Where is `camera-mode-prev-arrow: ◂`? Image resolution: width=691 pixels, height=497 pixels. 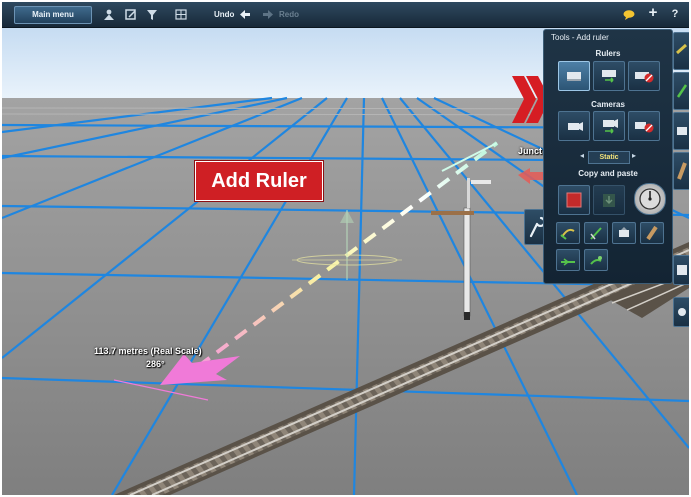
camera-mode-prev-arrow: ◂ is located at coordinates (582, 155).